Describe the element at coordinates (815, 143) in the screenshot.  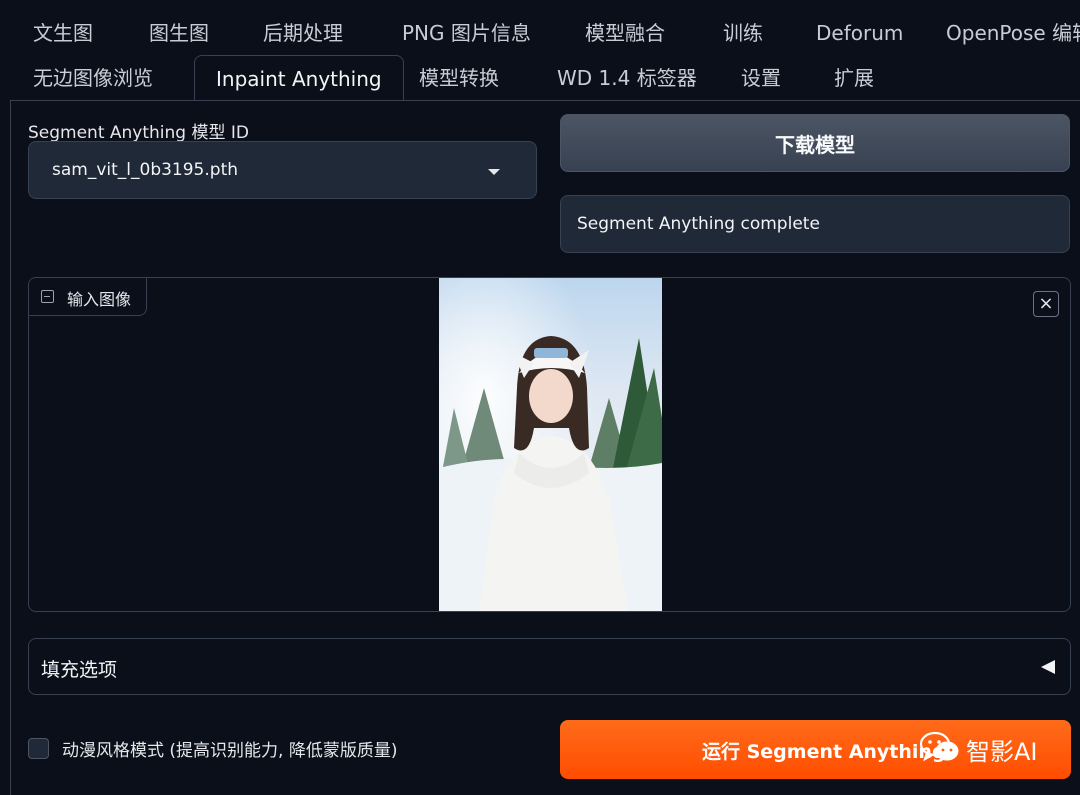
I see `download-model-button: 下载模型` at that location.